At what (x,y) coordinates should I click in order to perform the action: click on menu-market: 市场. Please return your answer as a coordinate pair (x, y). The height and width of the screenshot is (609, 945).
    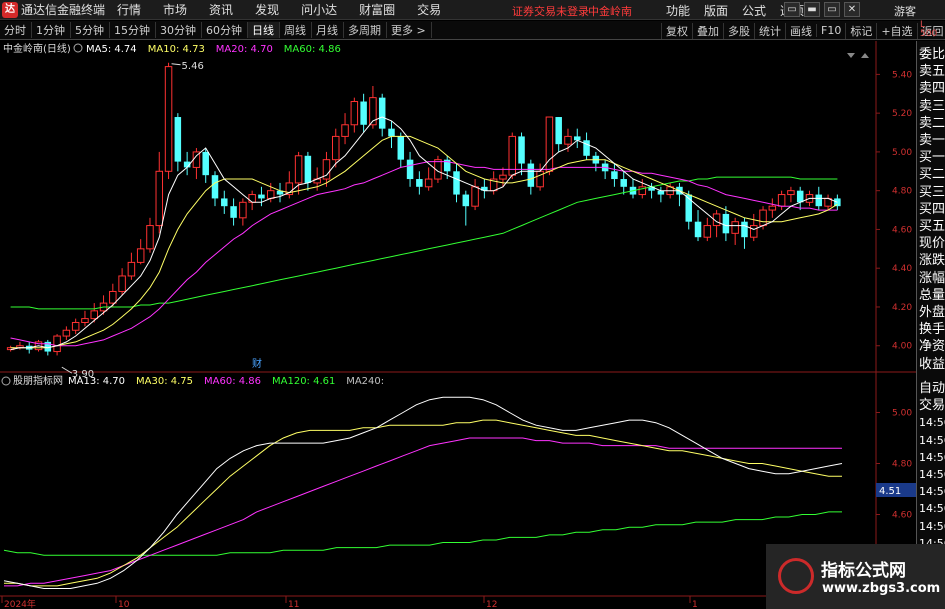
    Looking at the image, I should click on (175, 9).